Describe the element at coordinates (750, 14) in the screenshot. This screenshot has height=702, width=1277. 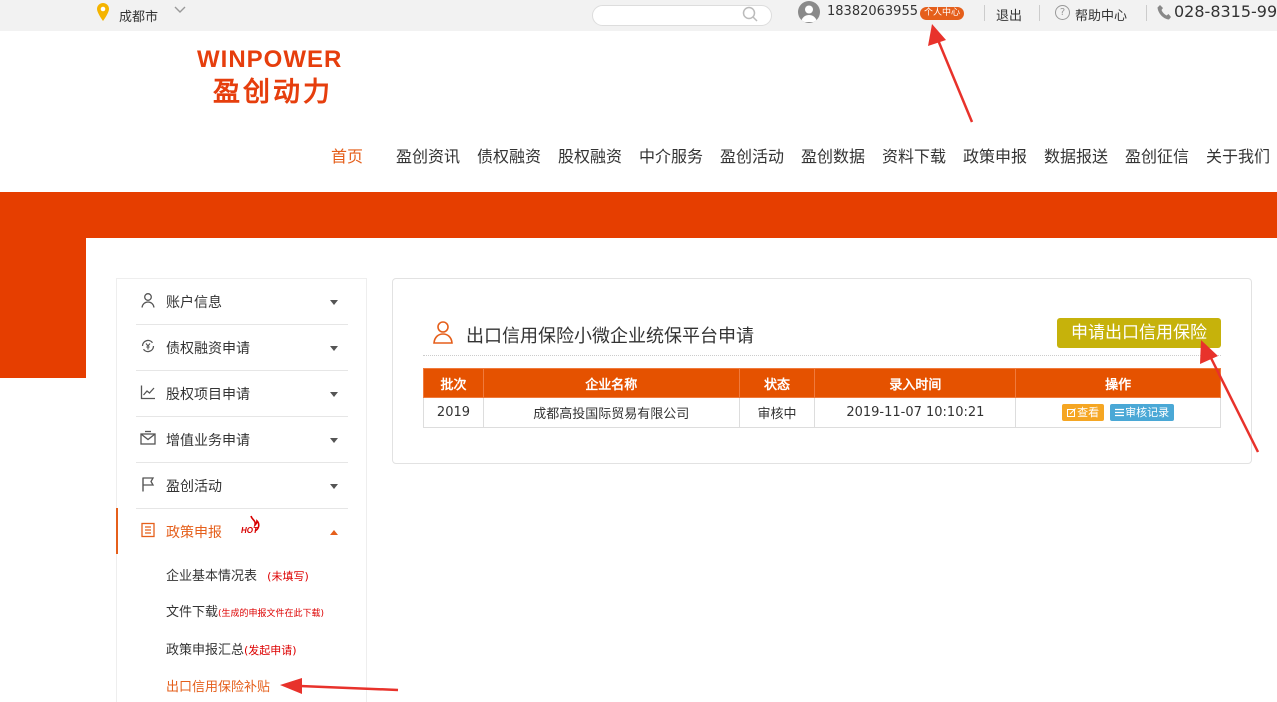
I see `search-icon` at that location.